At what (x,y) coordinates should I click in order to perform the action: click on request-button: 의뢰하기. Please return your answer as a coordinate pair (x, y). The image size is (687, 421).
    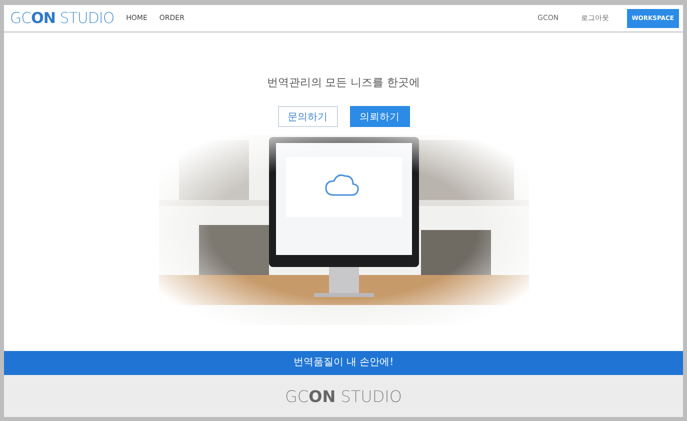
    Looking at the image, I should click on (380, 116).